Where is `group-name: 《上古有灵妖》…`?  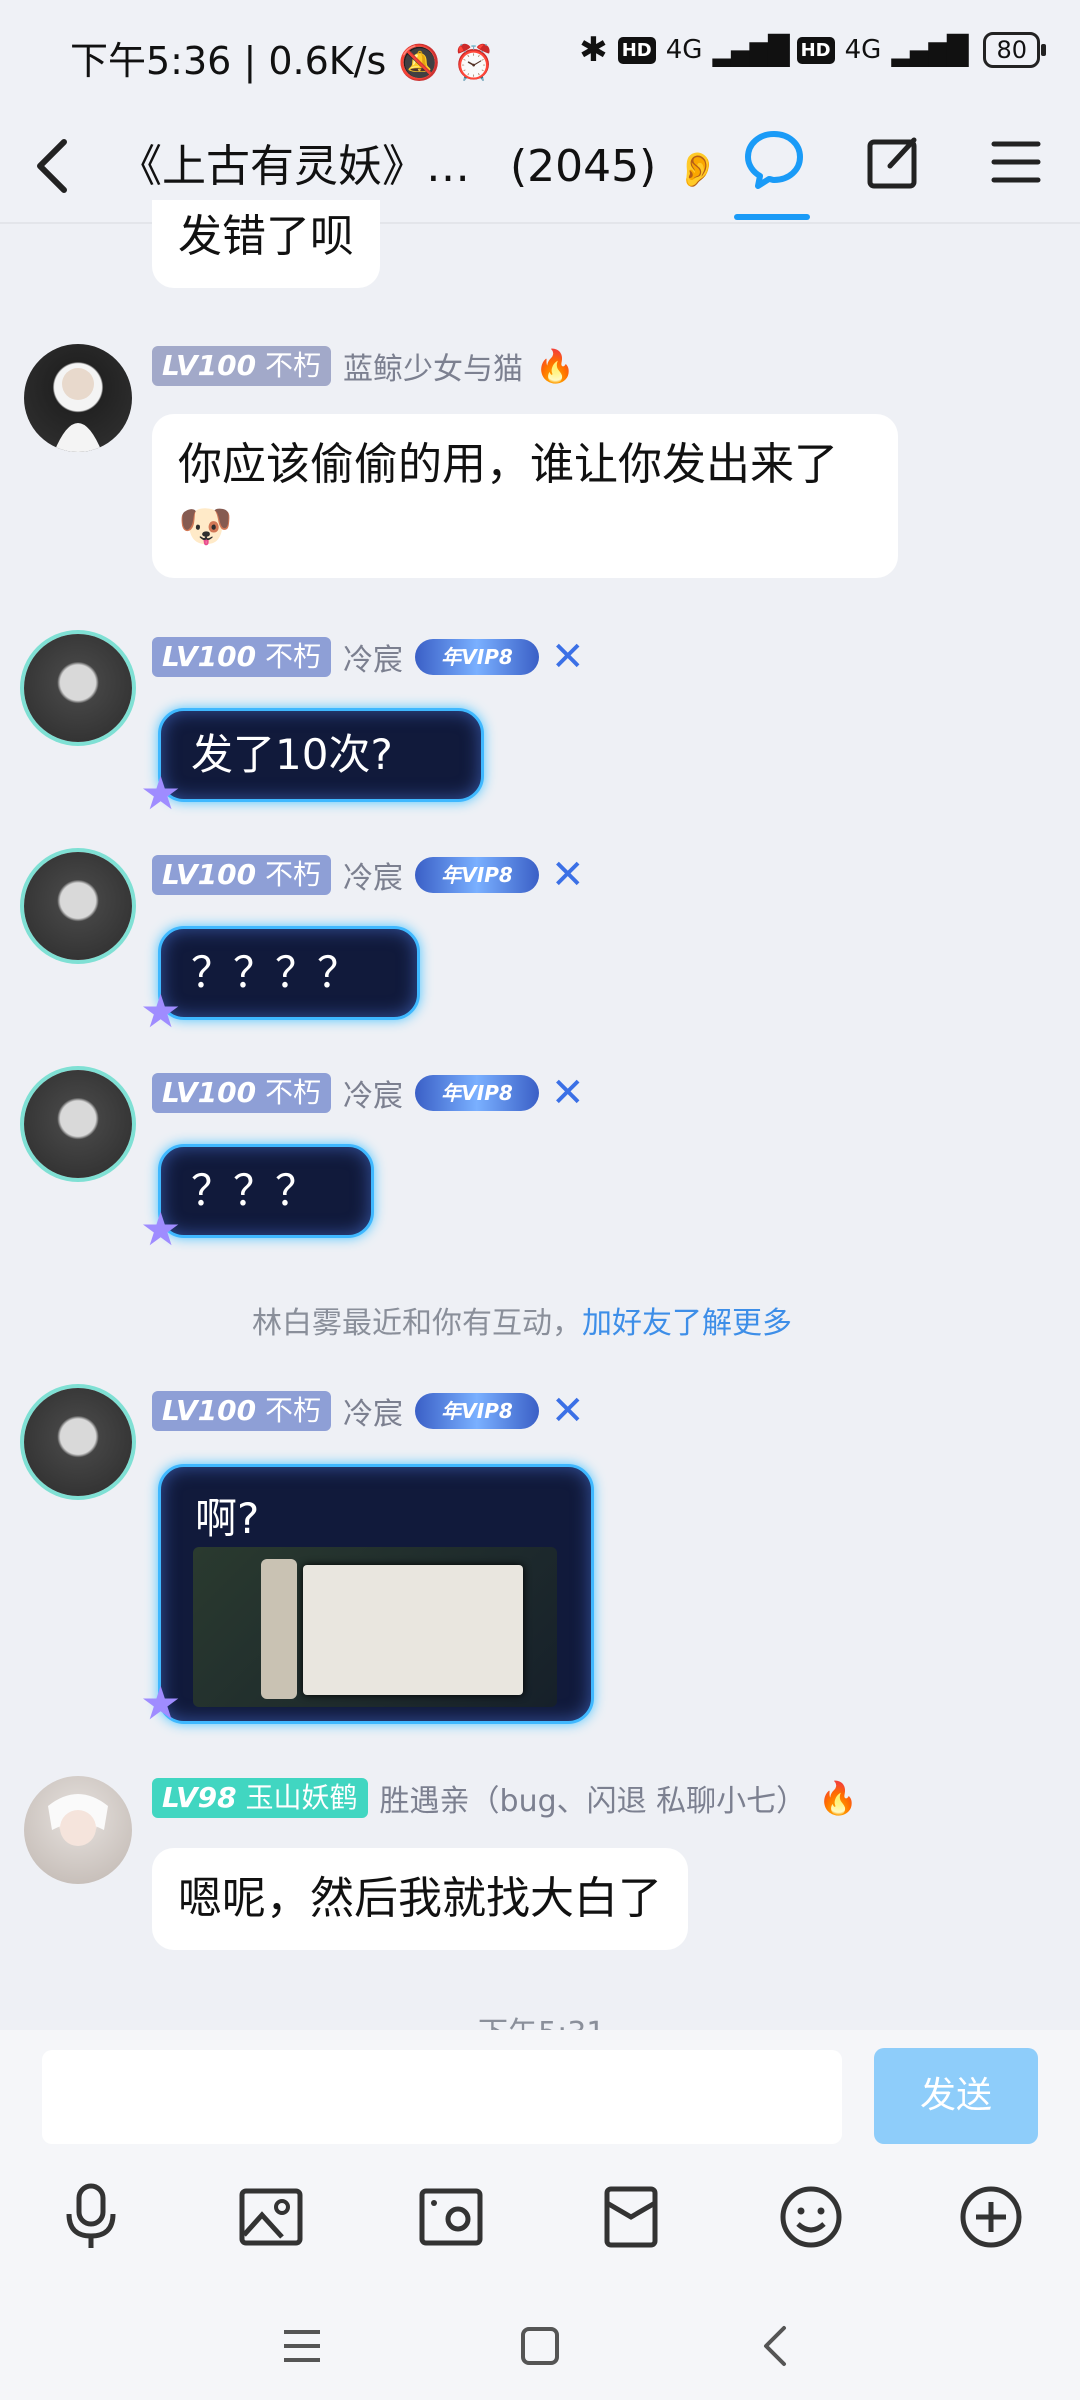
group-name: 《上古有灵妖》… is located at coordinates (294, 166).